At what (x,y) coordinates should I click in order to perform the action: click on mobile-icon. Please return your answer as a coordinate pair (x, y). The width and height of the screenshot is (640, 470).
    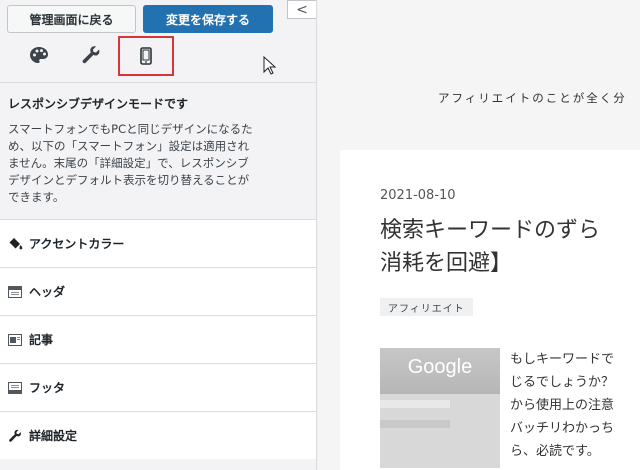
    Looking at the image, I should click on (146, 56).